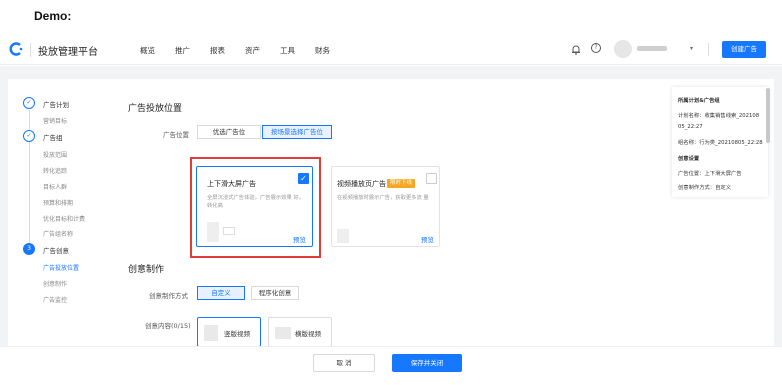 The image size is (782, 385). What do you see at coordinates (255, 207) in the screenshot?
I see `highlight-frame` at bounding box center [255, 207].